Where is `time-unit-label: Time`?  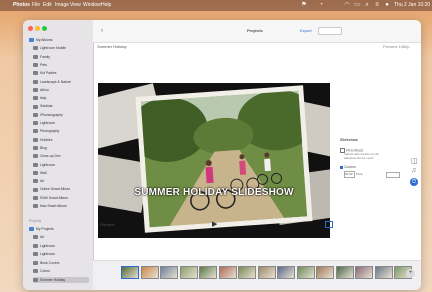
time-unit-label: Time is located at coordinates (359, 174).